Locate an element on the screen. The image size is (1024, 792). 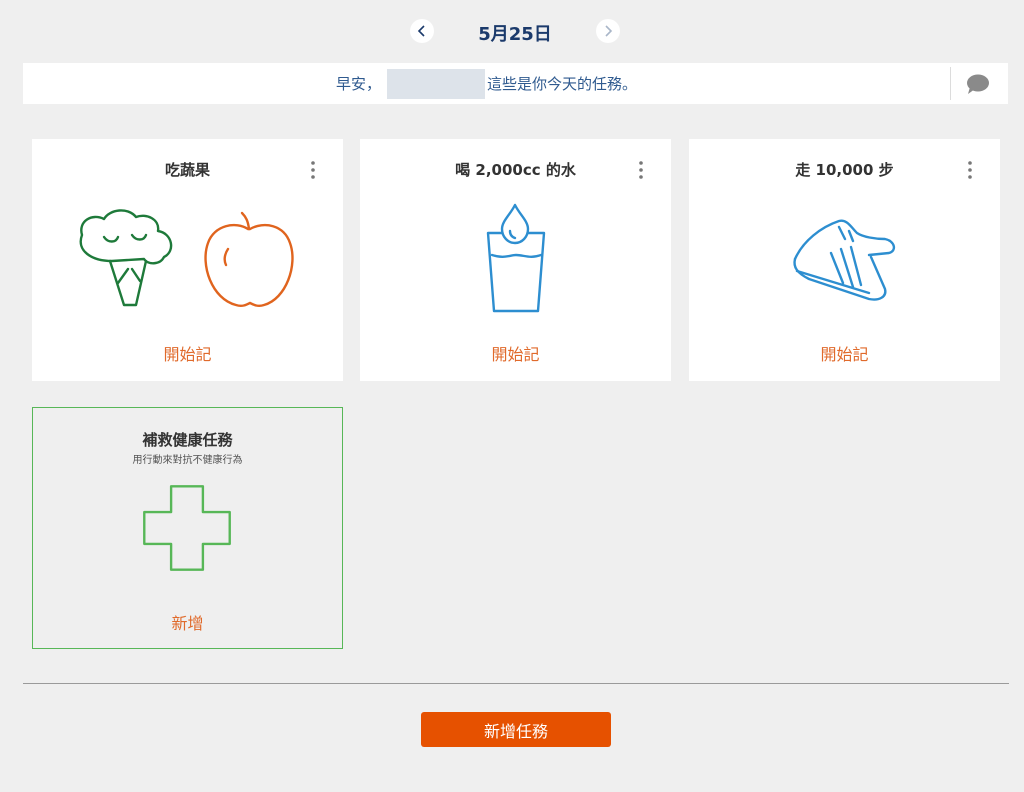
task-card-water: 喝 2,000cc 的水 開始記 is located at coordinates (515, 260).